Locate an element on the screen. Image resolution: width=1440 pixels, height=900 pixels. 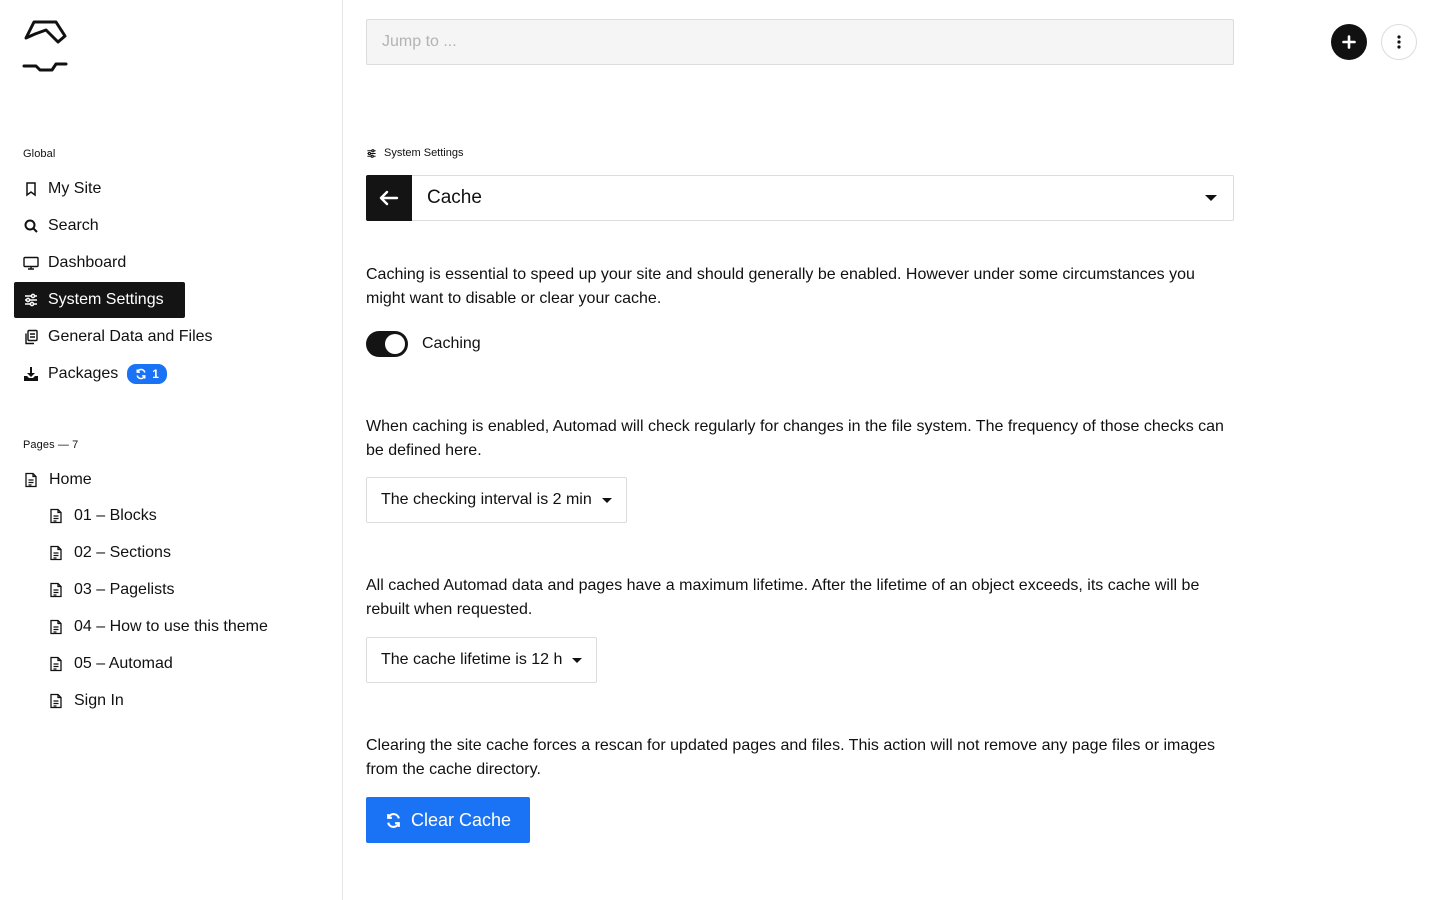
nav-system-settings: System Settings is located at coordinates (99, 300).